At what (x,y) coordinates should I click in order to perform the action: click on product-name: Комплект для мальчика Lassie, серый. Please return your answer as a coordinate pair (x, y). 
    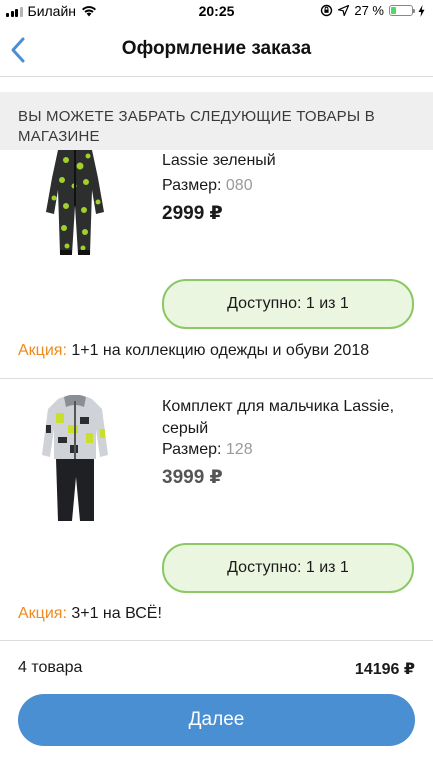
    Looking at the image, I should click on (278, 417).